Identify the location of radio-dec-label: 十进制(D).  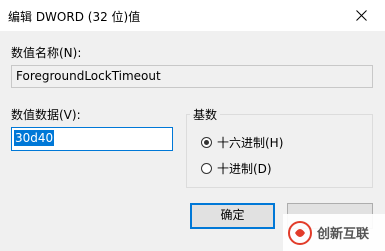
(244, 169).